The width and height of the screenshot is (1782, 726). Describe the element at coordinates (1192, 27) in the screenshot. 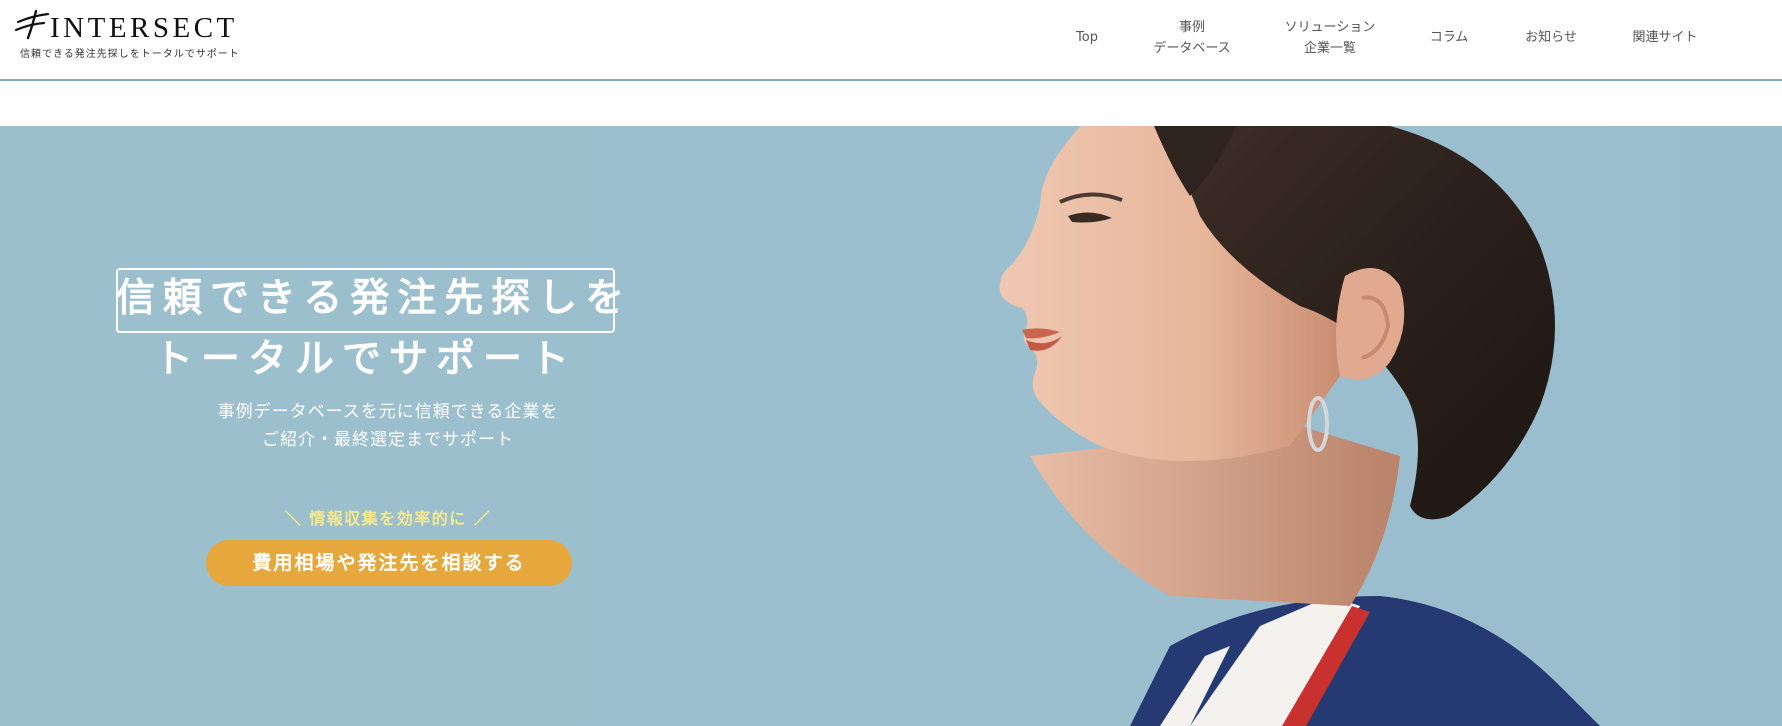

I see `nav-item-label: 事例` at that location.